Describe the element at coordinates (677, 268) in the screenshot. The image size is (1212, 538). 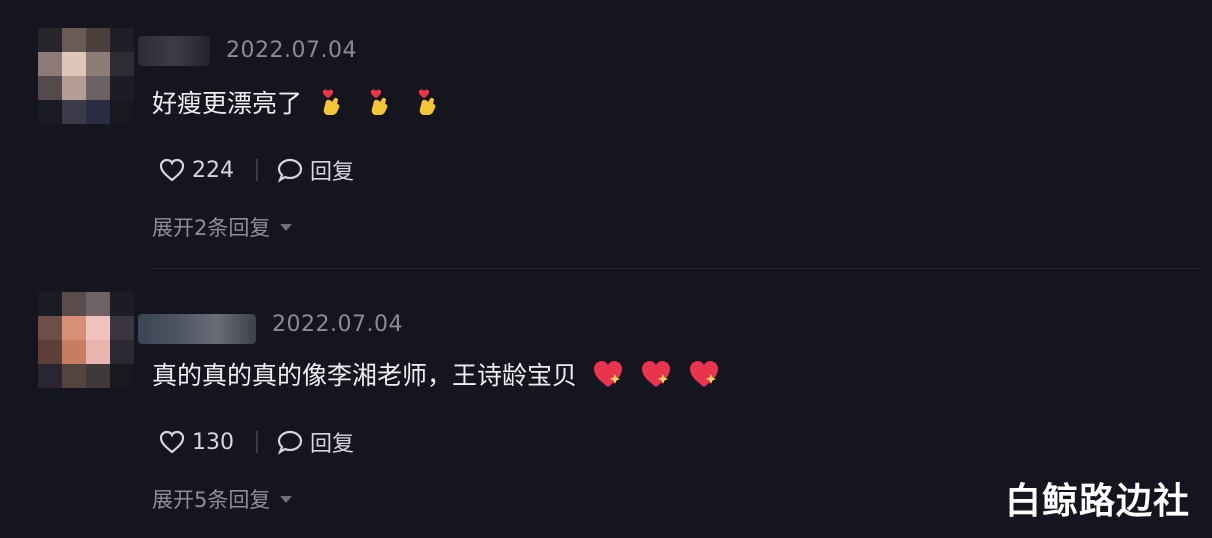
I see `comment-divider` at that location.